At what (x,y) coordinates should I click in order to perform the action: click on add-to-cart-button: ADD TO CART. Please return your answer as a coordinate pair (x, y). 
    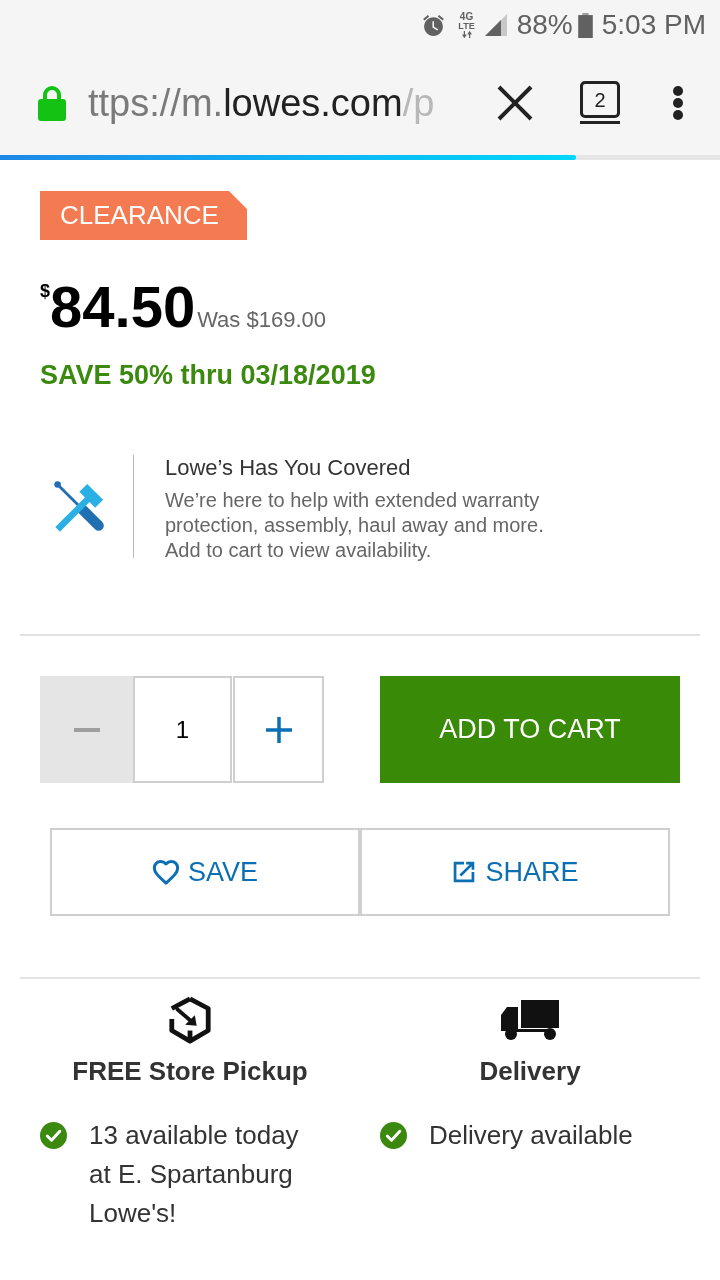
    Looking at the image, I should click on (530, 729).